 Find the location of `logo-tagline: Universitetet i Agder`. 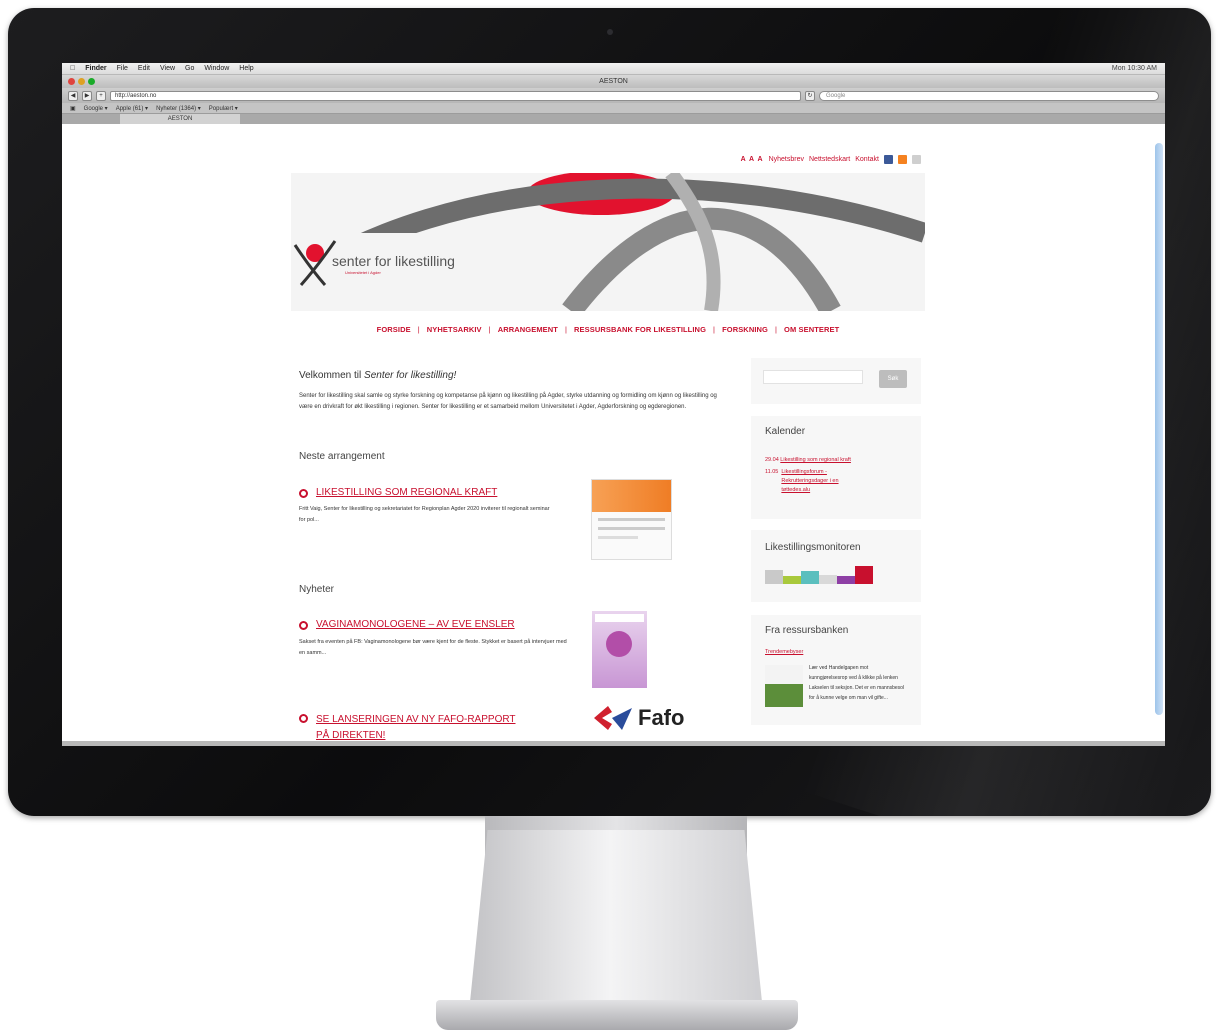

logo-tagline: Universitetet i Agder is located at coordinates (363, 272).